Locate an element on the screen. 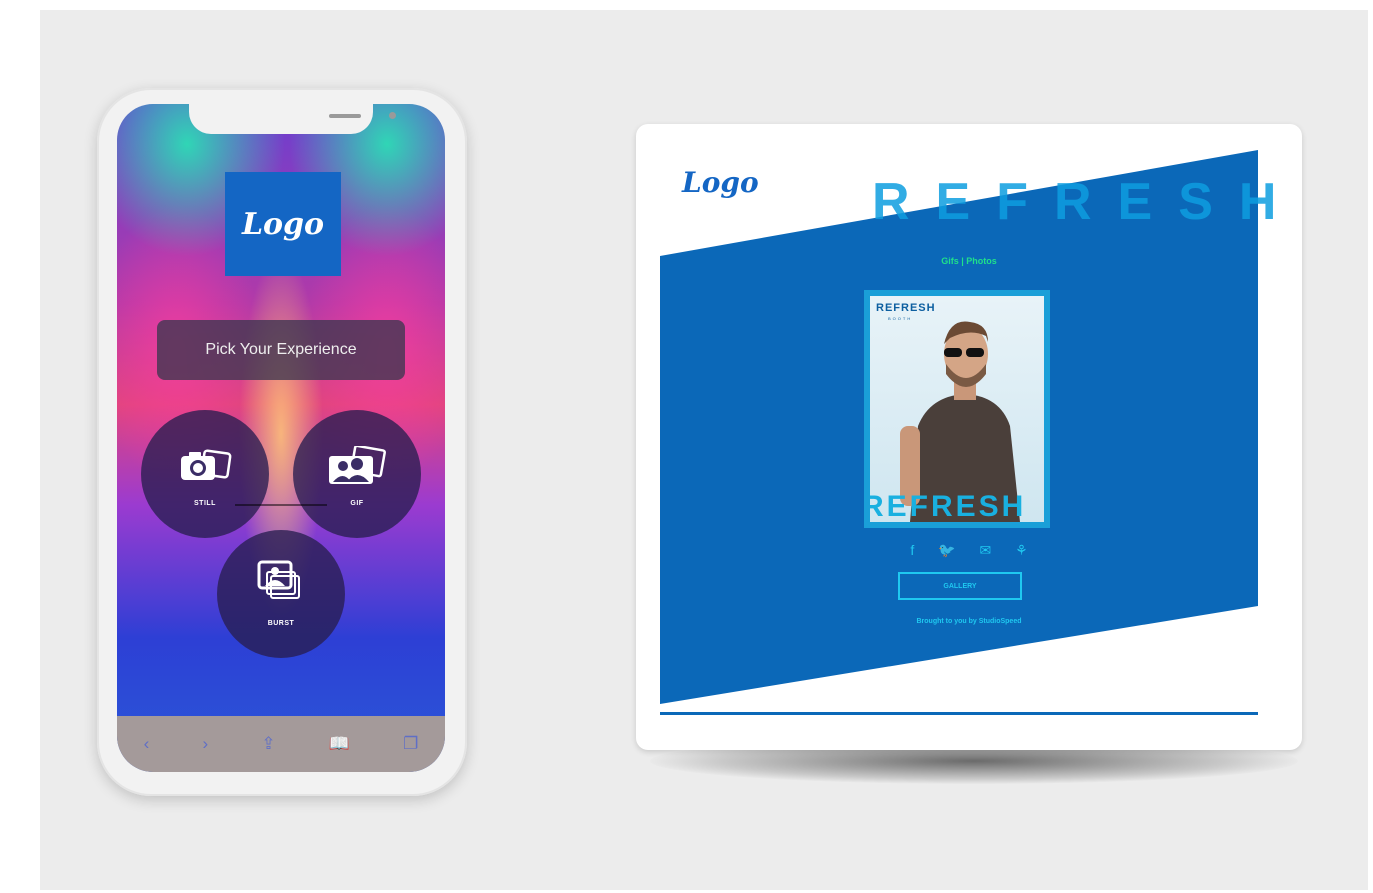 The height and width of the screenshot is (893, 1373). camera-dot-icon is located at coordinates (392, 115).